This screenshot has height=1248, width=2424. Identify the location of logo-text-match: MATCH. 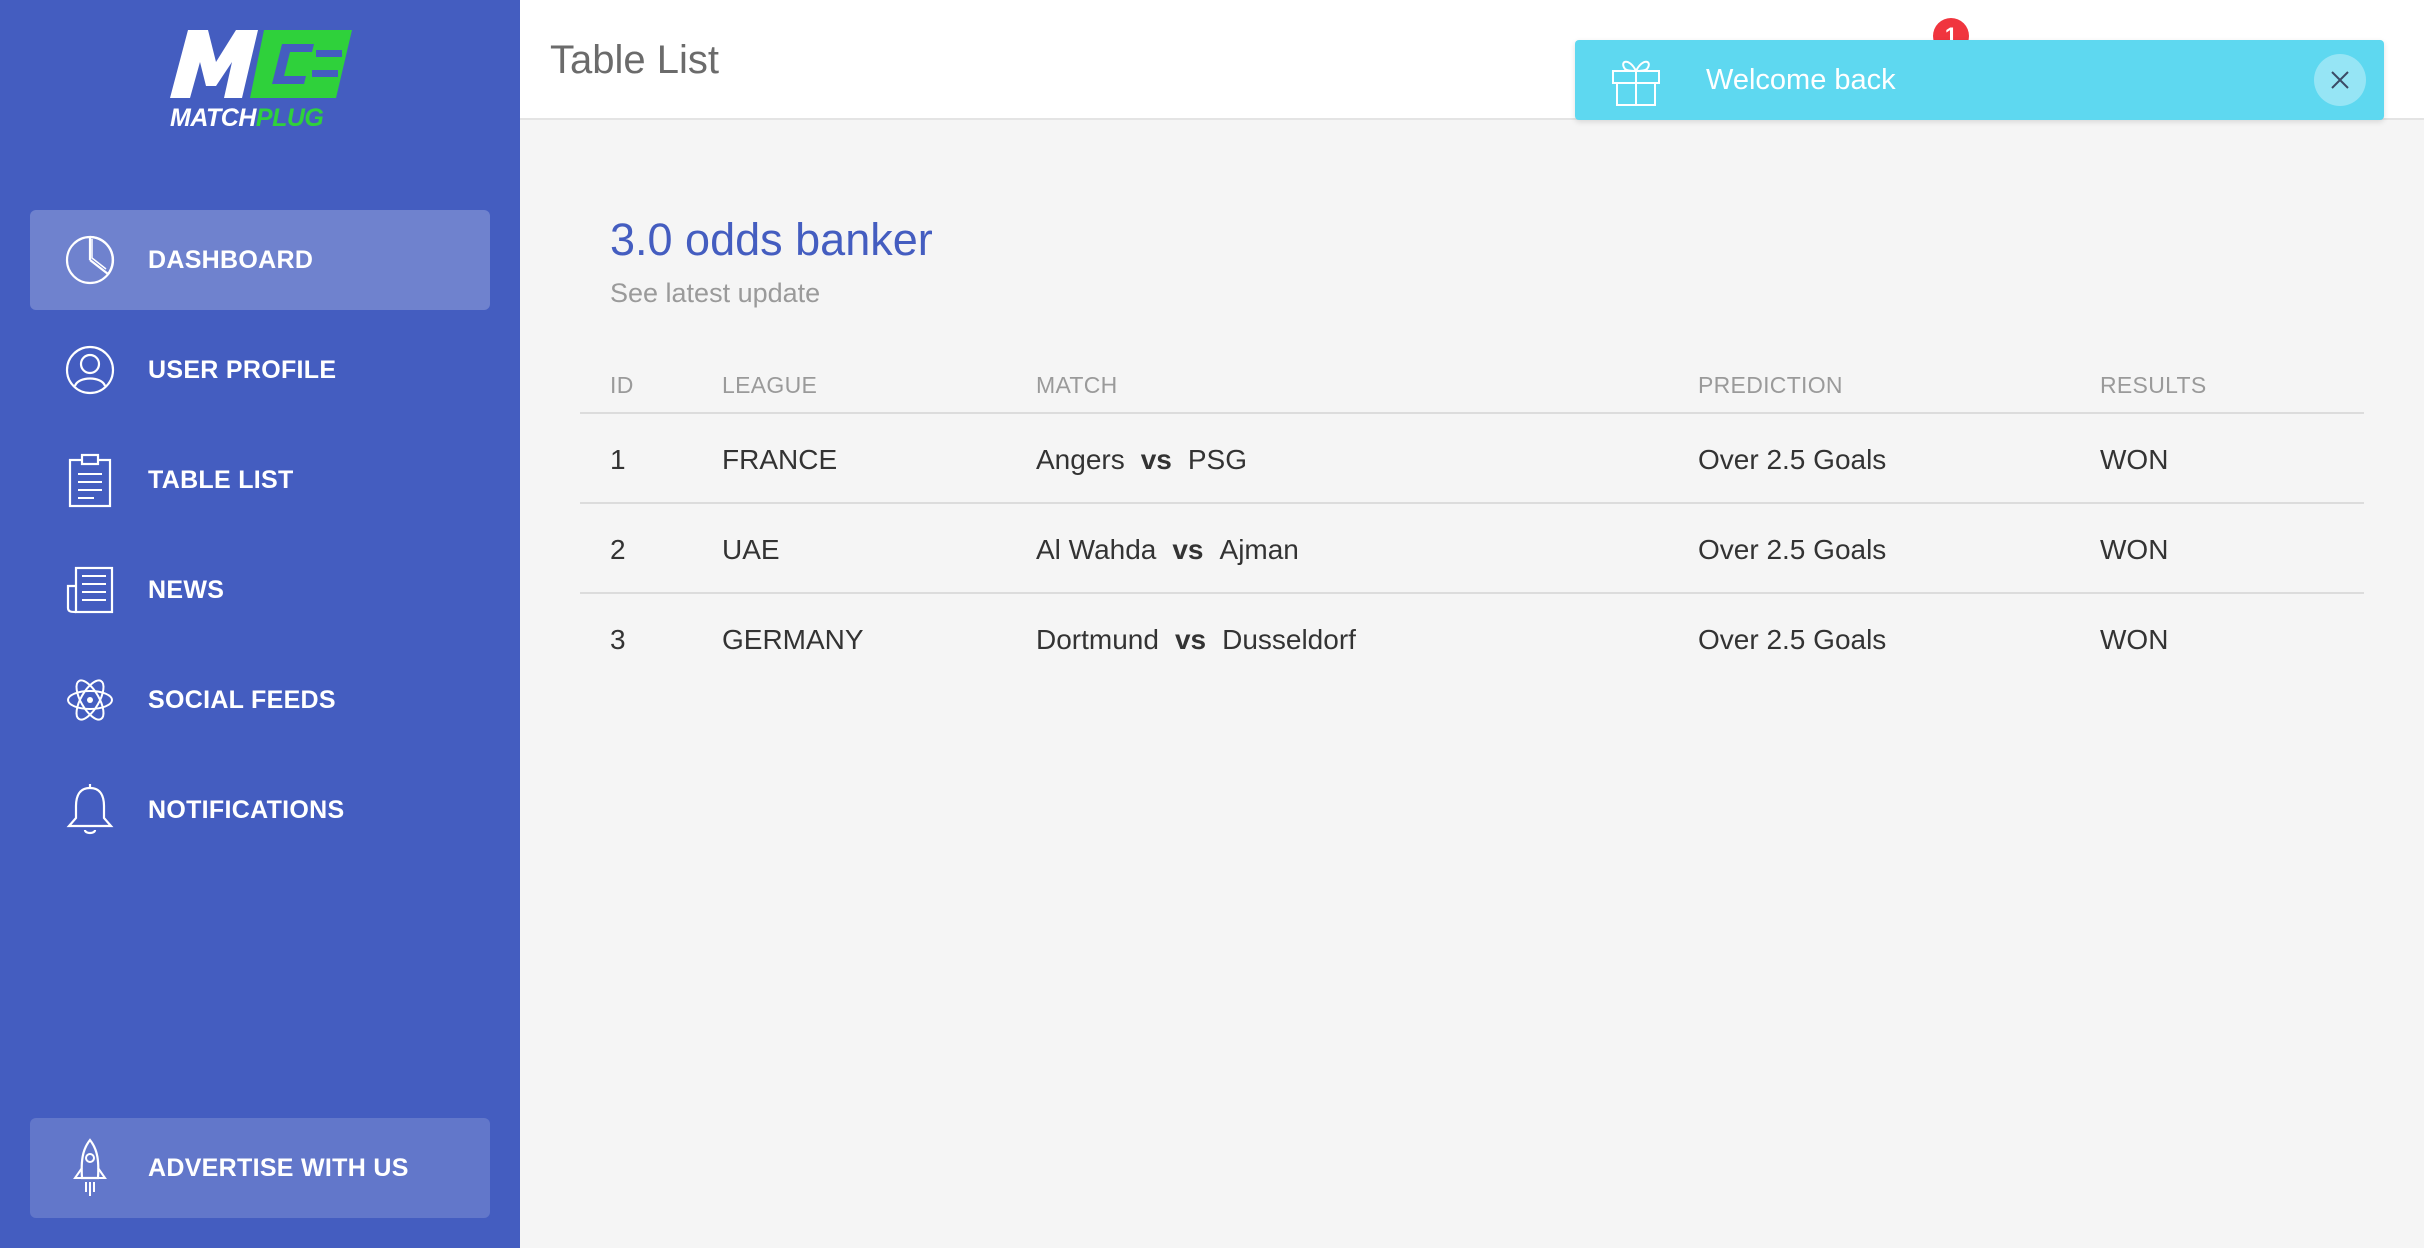
(213, 118).